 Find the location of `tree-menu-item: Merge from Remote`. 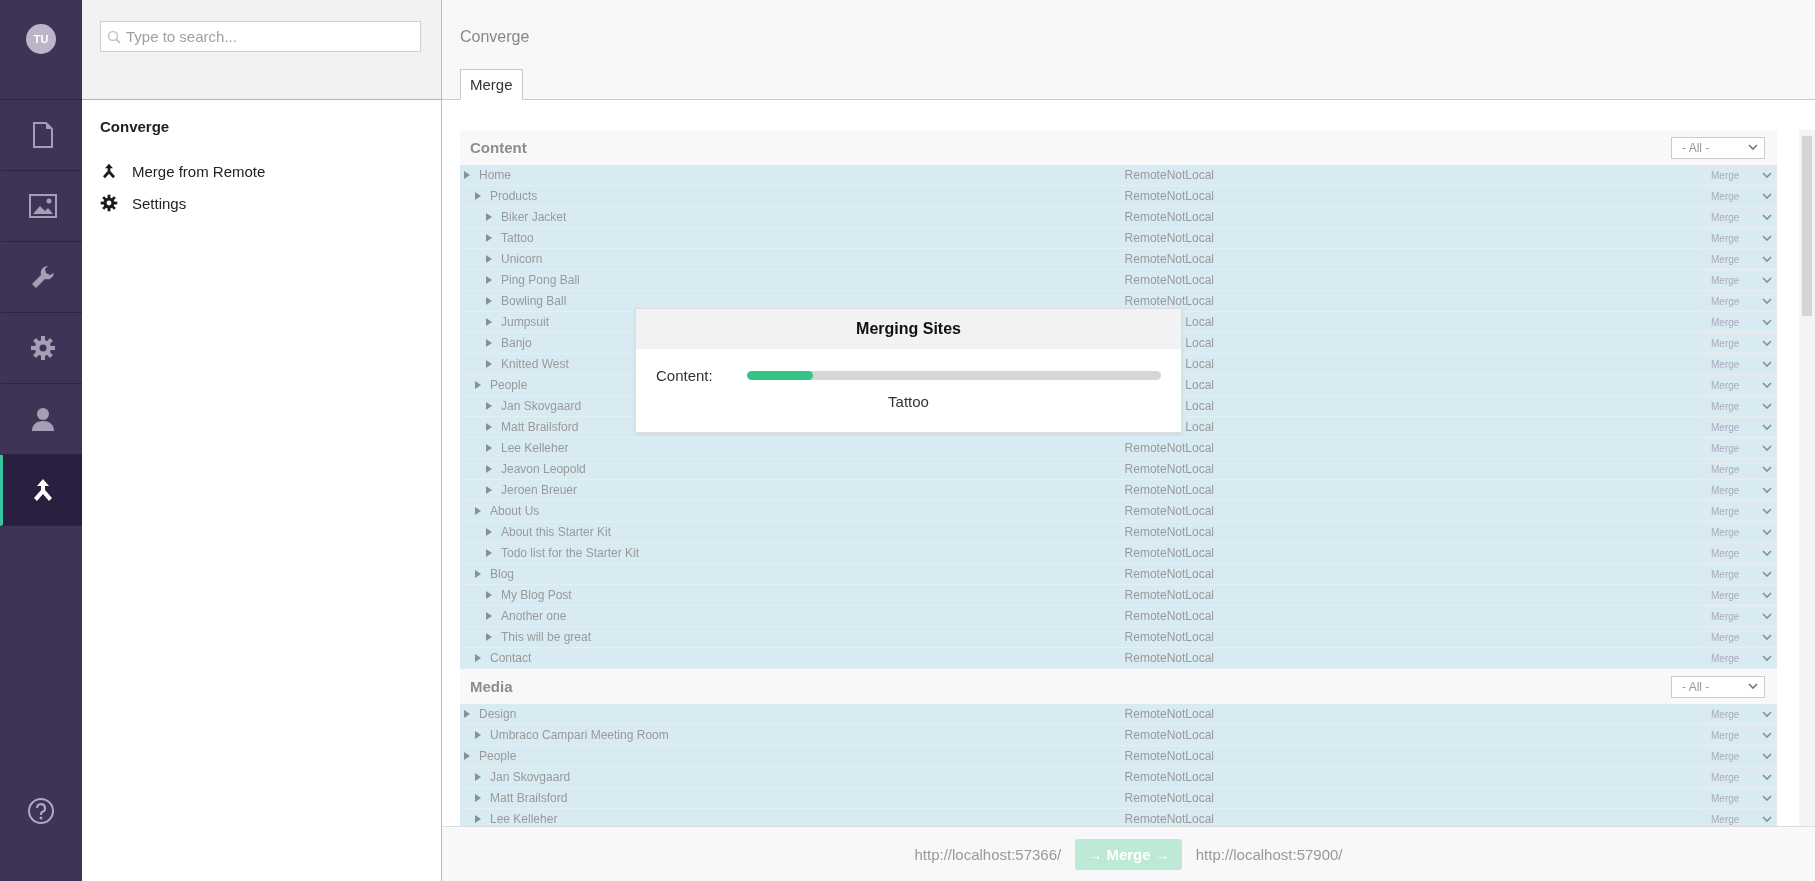

tree-menu-item: Merge from Remote is located at coordinates (261, 171).